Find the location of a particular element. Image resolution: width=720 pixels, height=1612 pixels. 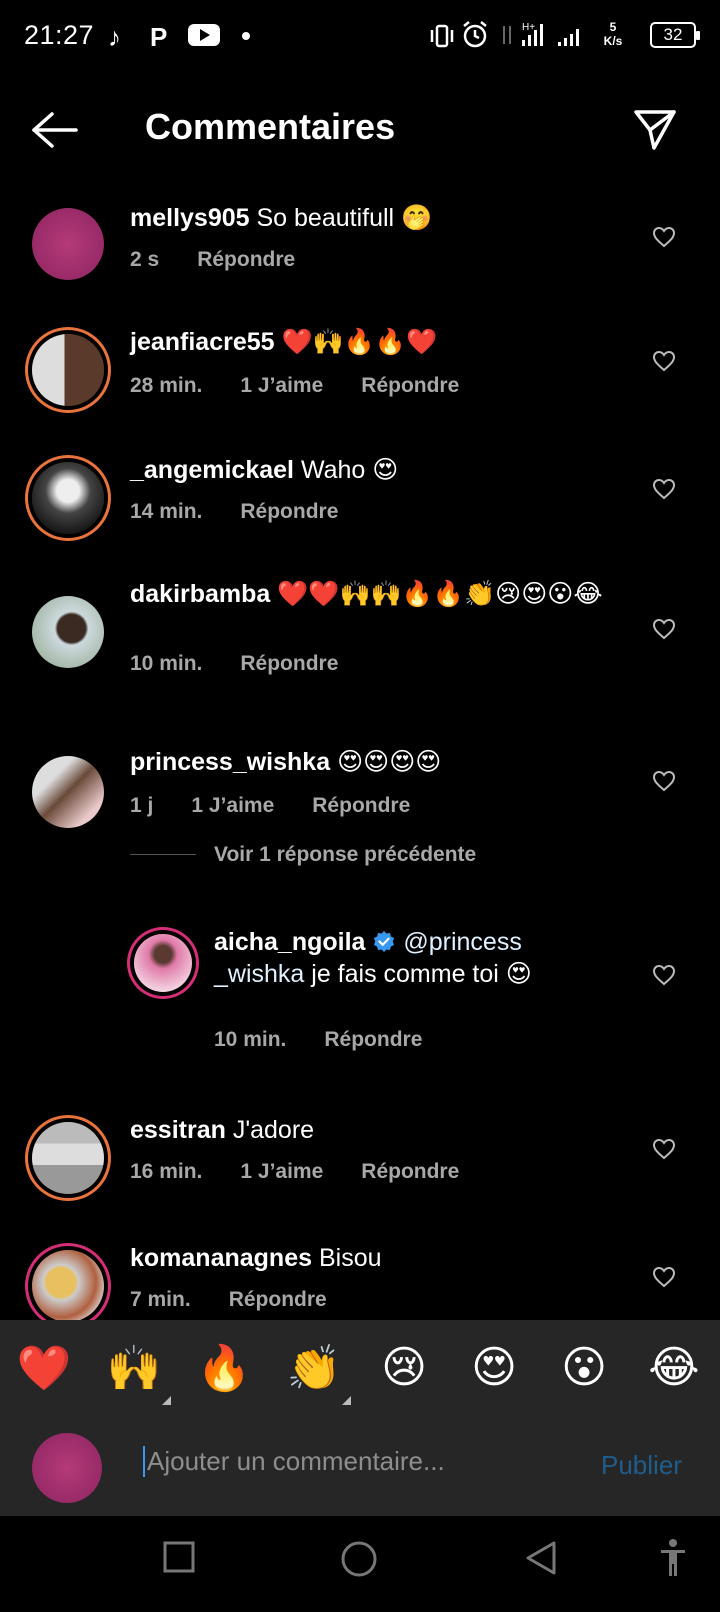

svg-text: H+ is located at coordinates (528, 27).